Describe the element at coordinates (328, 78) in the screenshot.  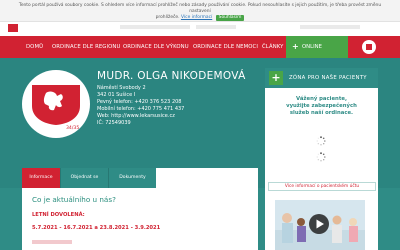
I see `patient-zone-title: ZÓNA PRO NAŠE PACIENTY` at that location.